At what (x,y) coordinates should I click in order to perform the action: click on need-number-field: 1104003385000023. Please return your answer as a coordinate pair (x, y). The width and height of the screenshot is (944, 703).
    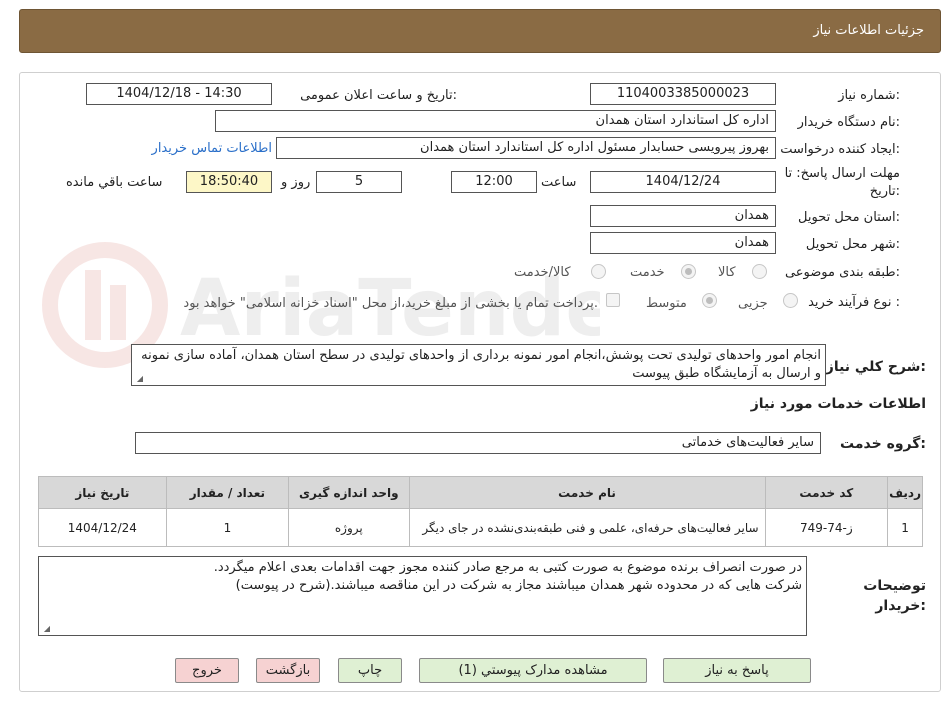
    Looking at the image, I should click on (683, 94).